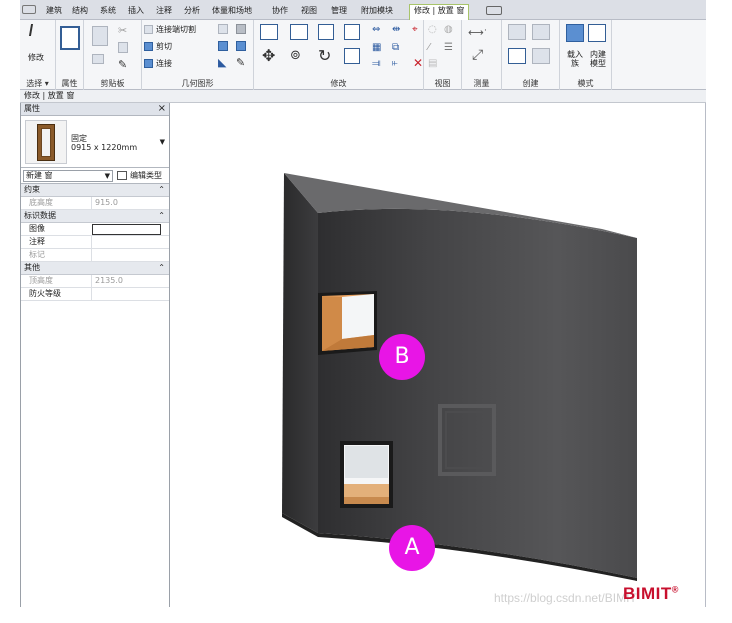 This screenshot has width=732, height=623. I want to click on trim-extend-icon, so click(352, 56).